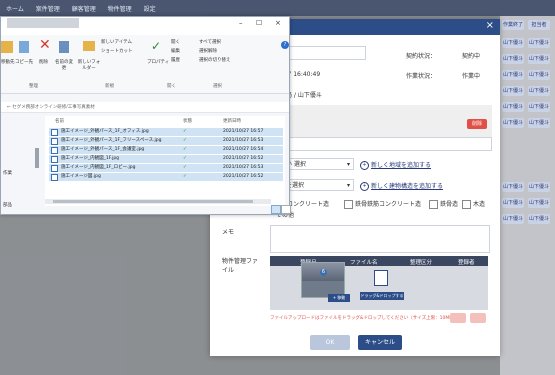  What do you see at coordinates (208, 51) in the screenshot?
I see `ribbon-select-none: 選択解除` at bounding box center [208, 51].